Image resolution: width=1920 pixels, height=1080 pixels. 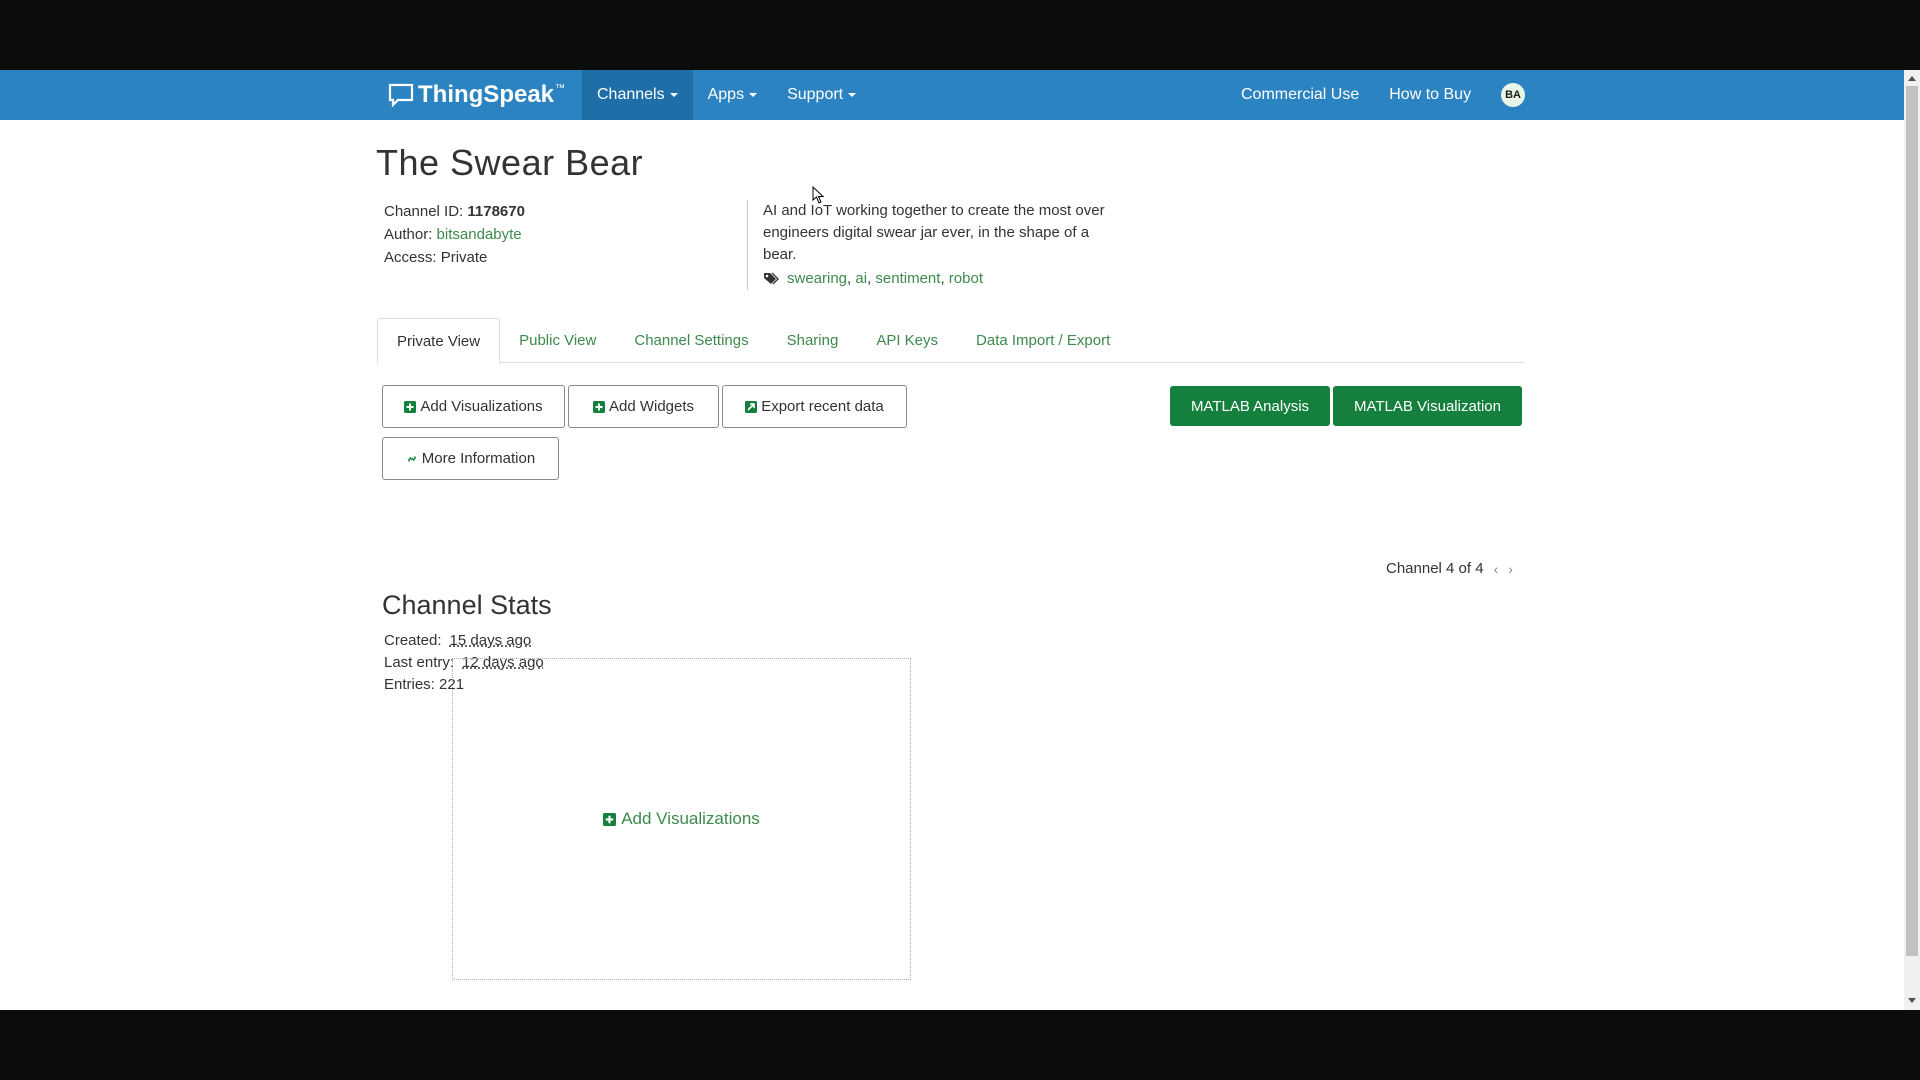 I want to click on tab-channel-settings: Channel Settings, so click(x=691, y=340).